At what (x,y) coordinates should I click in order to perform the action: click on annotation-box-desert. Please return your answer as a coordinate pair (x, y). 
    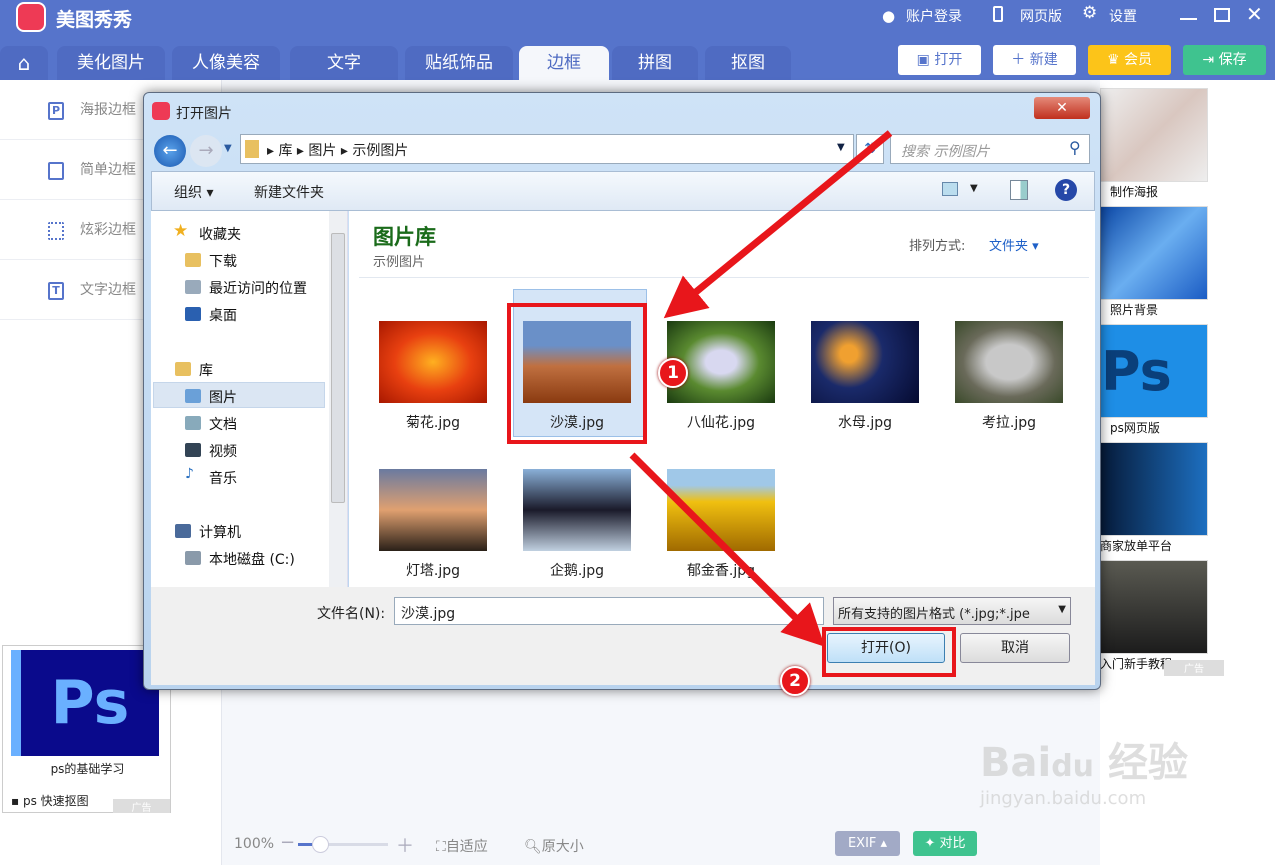
    Looking at the image, I should click on (577, 373).